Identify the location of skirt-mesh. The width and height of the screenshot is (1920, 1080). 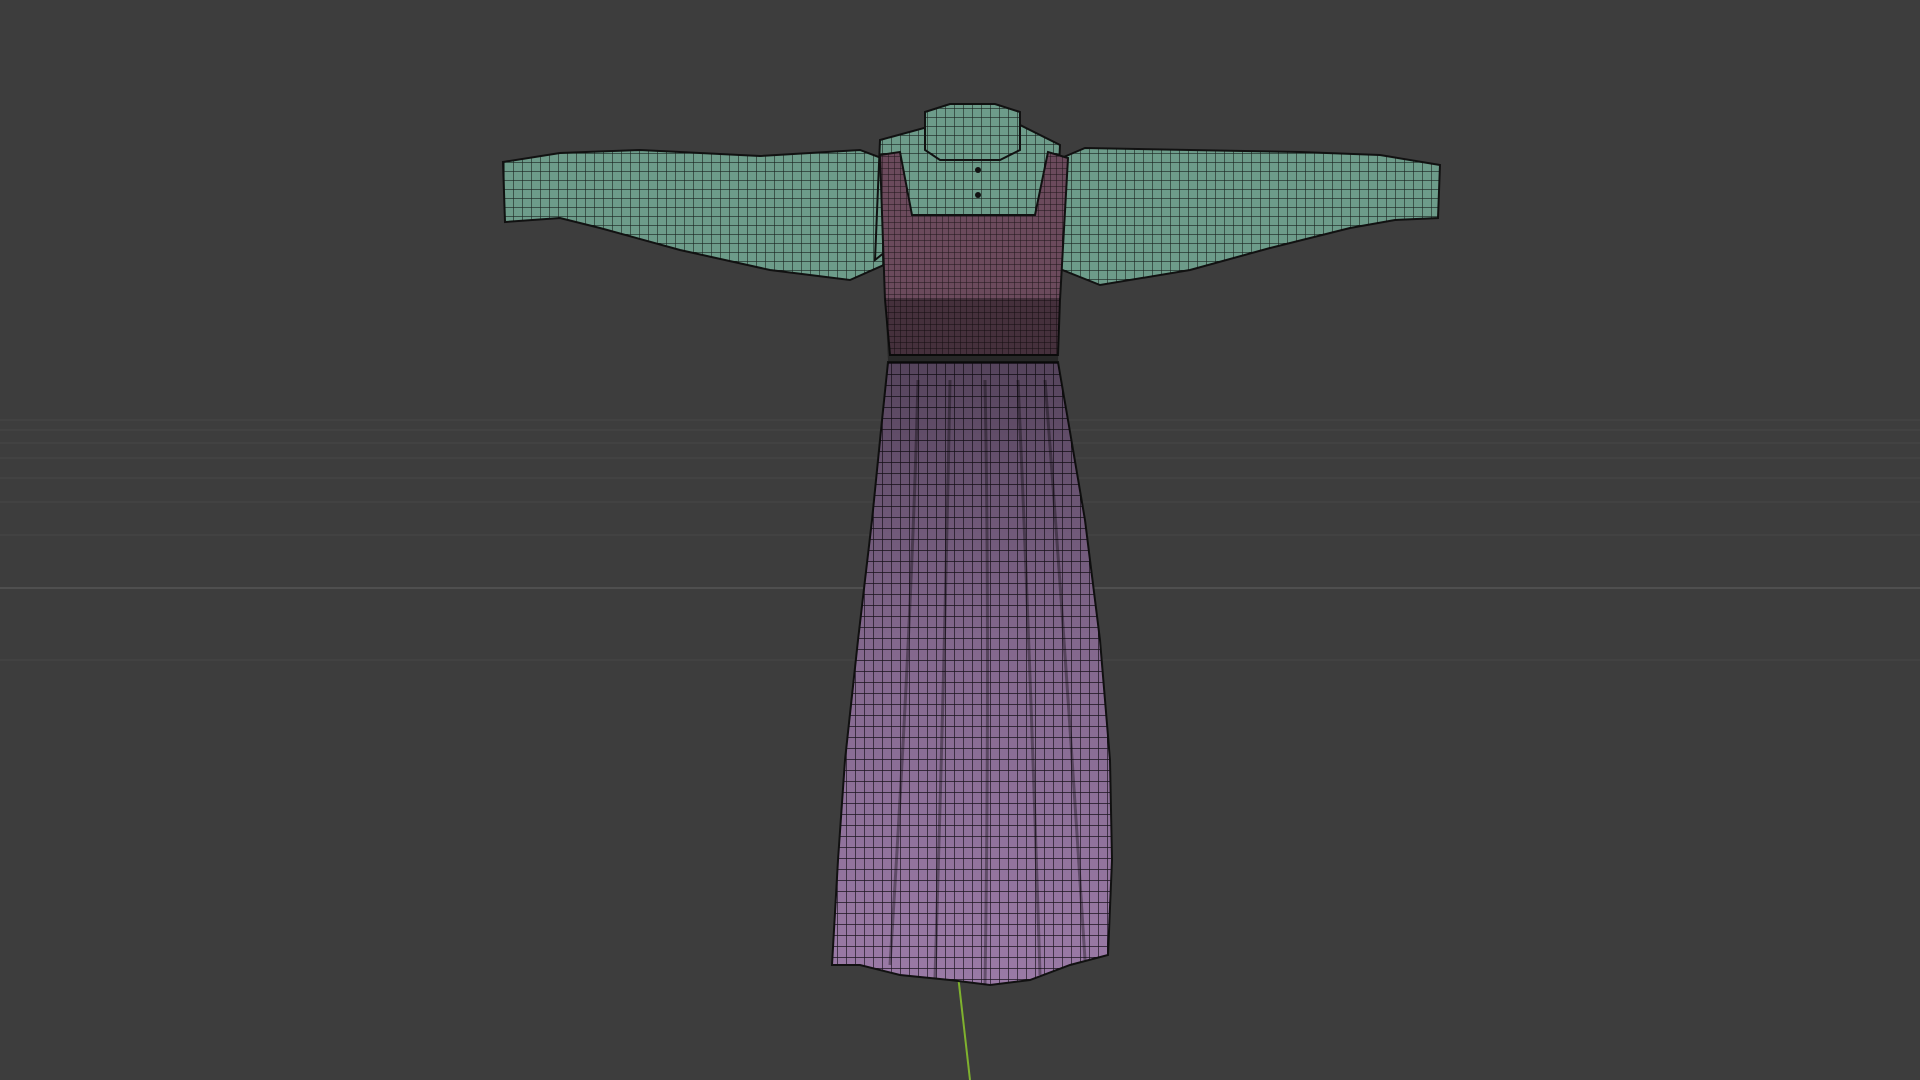
(972, 674).